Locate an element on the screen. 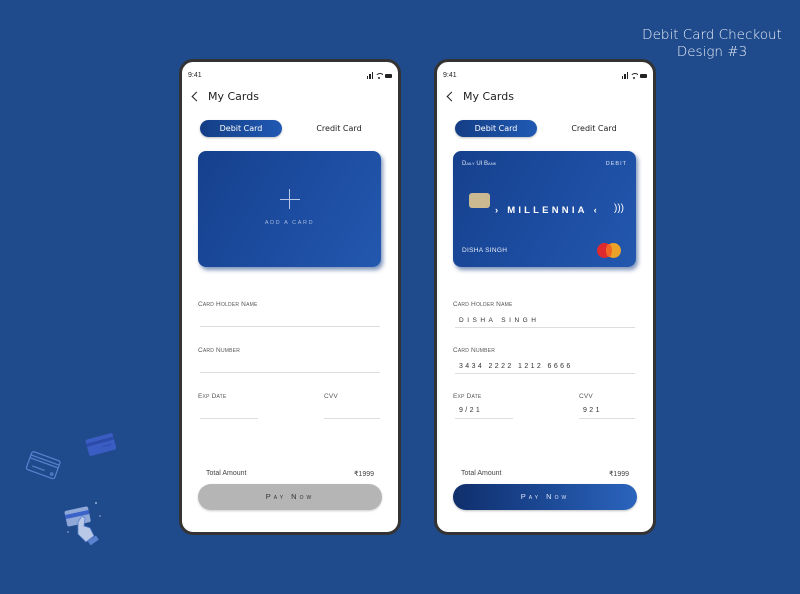 The width and height of the screenshot is (800, 594). credit-card-filled-icon is located at coordinates (101, 444).